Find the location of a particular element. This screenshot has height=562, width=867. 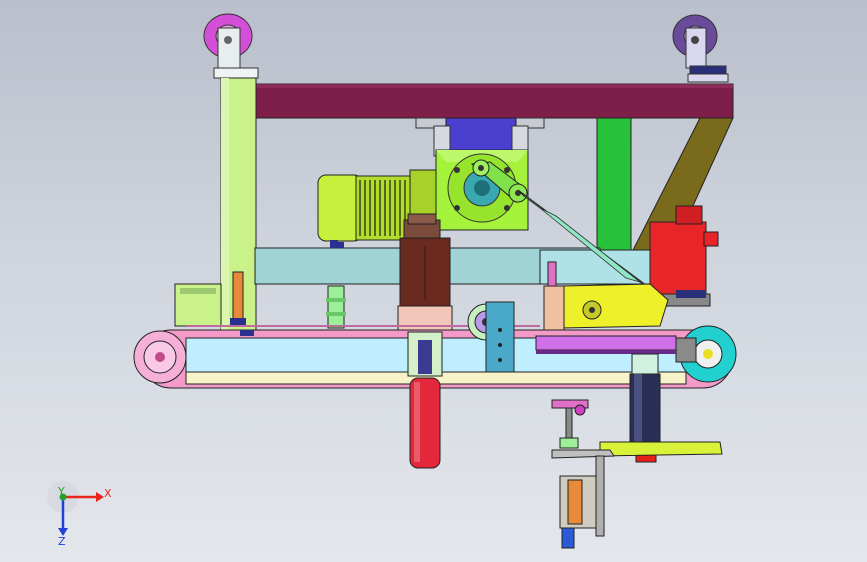

conveyor-tensioner is located at coordinates (606, 344).